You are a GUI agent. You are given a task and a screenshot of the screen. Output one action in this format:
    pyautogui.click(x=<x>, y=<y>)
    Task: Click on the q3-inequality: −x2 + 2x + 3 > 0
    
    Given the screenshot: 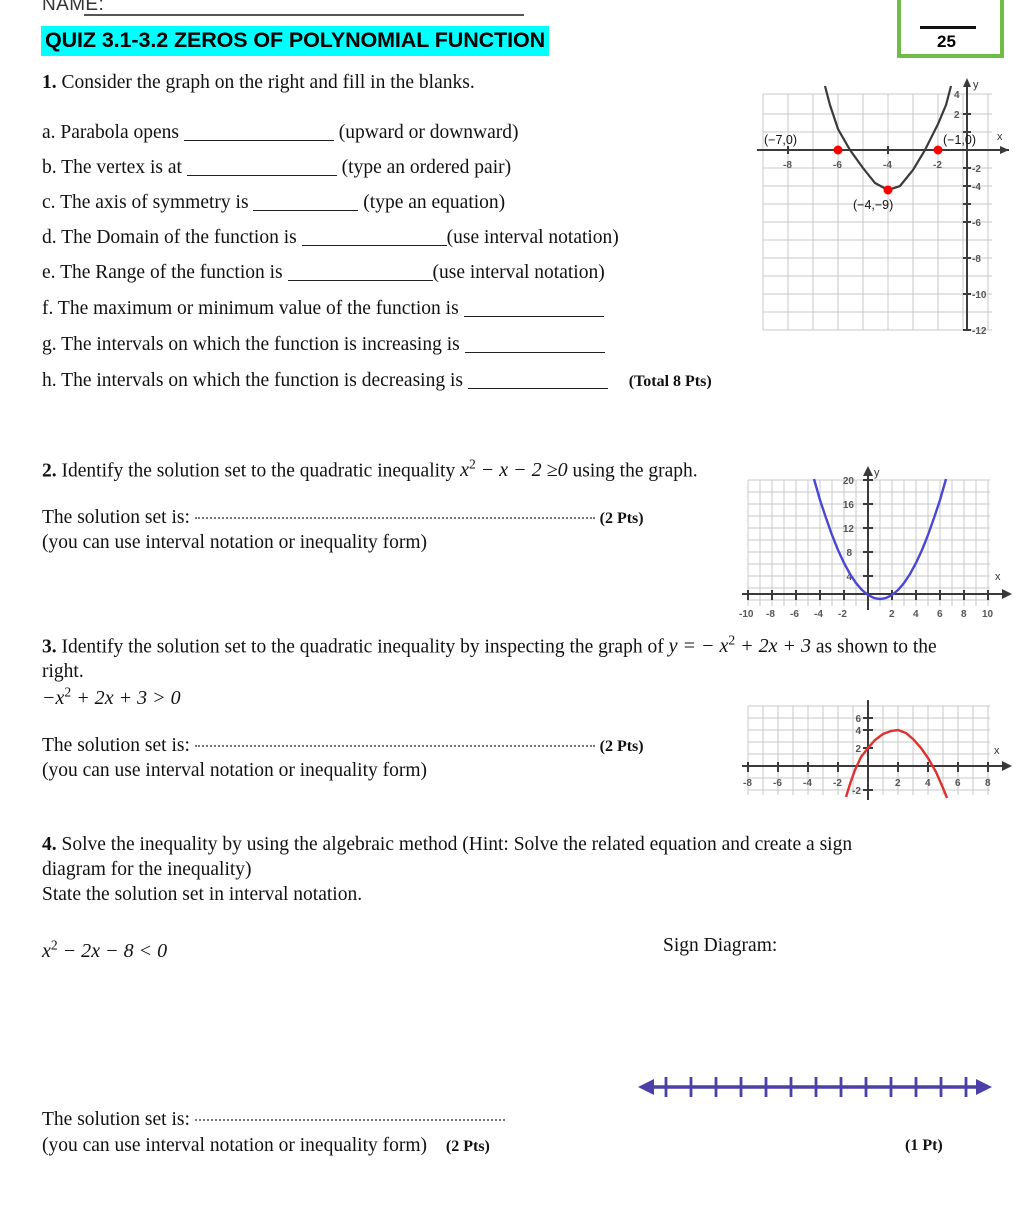 What is the action you would take?
    pyautogui.click(x=111, y=697)
    